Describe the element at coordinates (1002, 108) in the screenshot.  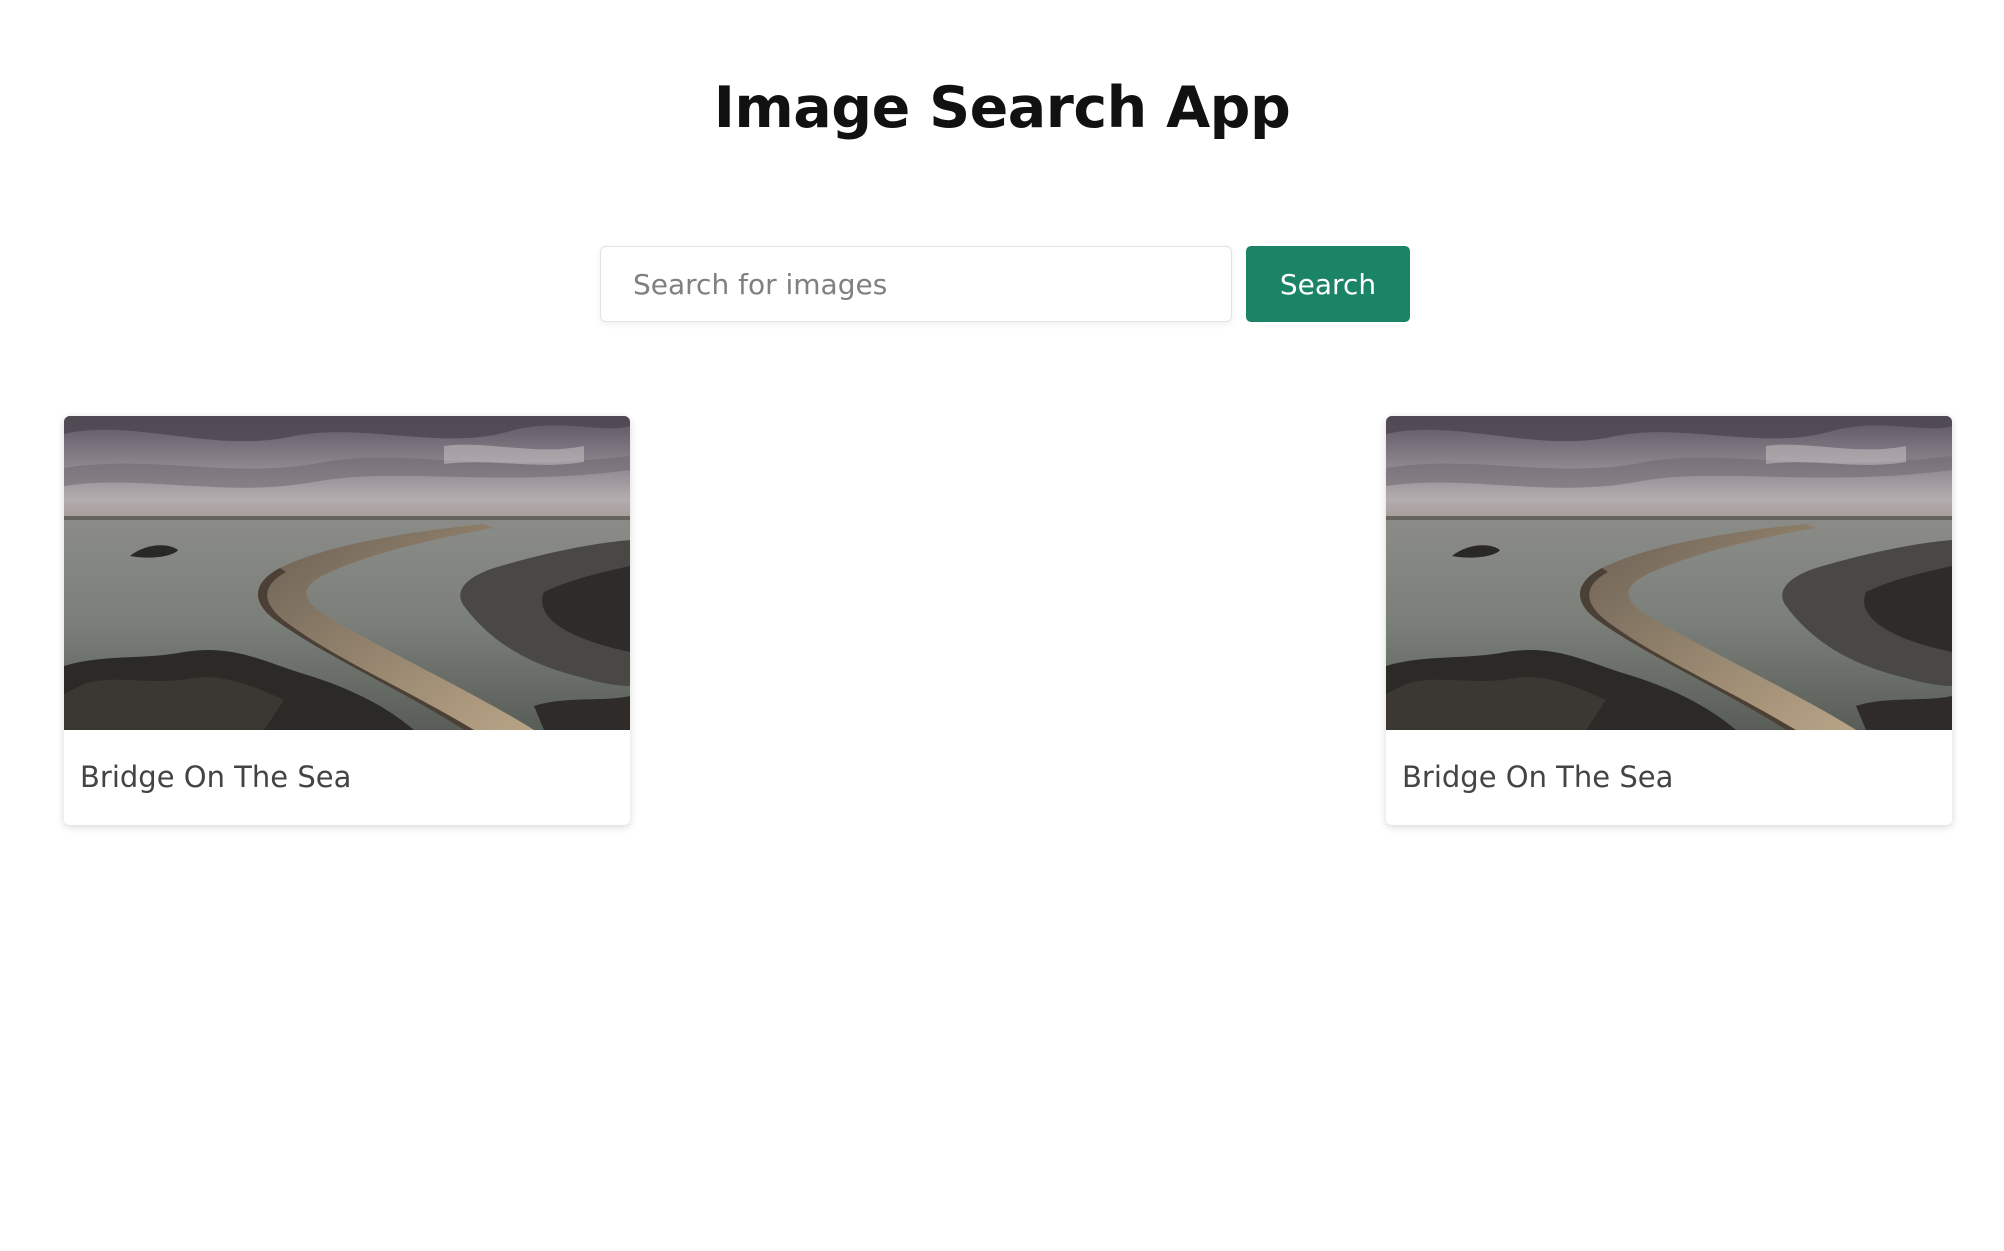
I see `page-title: Image Search App` at that location.